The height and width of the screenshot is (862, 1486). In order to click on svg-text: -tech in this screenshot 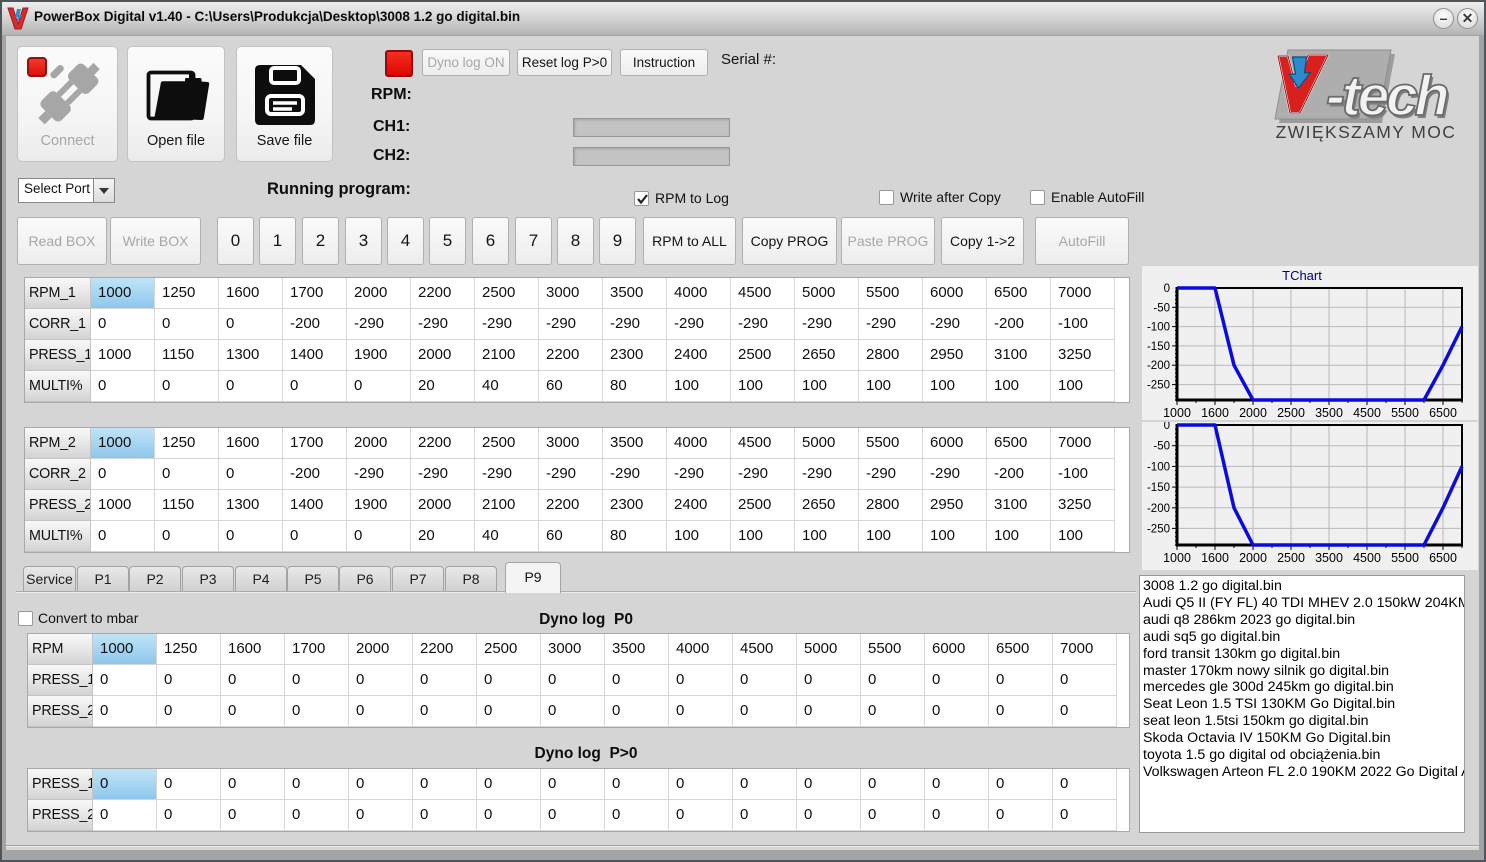, I will do `click(1387, 96)`.